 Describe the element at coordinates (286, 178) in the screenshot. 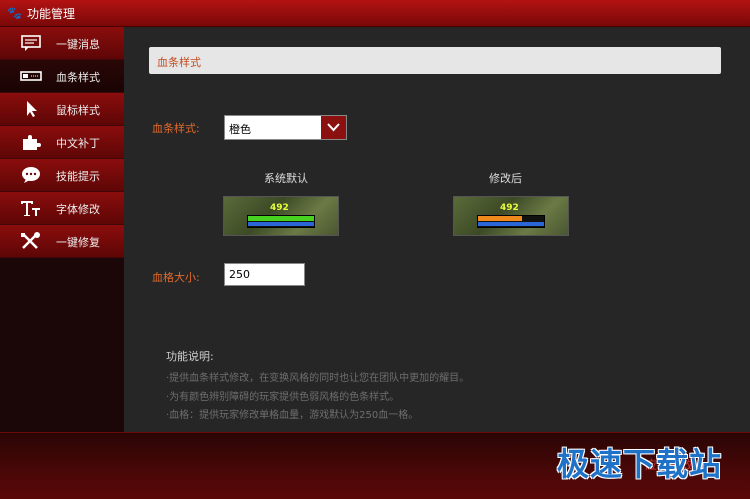

I see `preview-default-caption: 系统默认` at that location.